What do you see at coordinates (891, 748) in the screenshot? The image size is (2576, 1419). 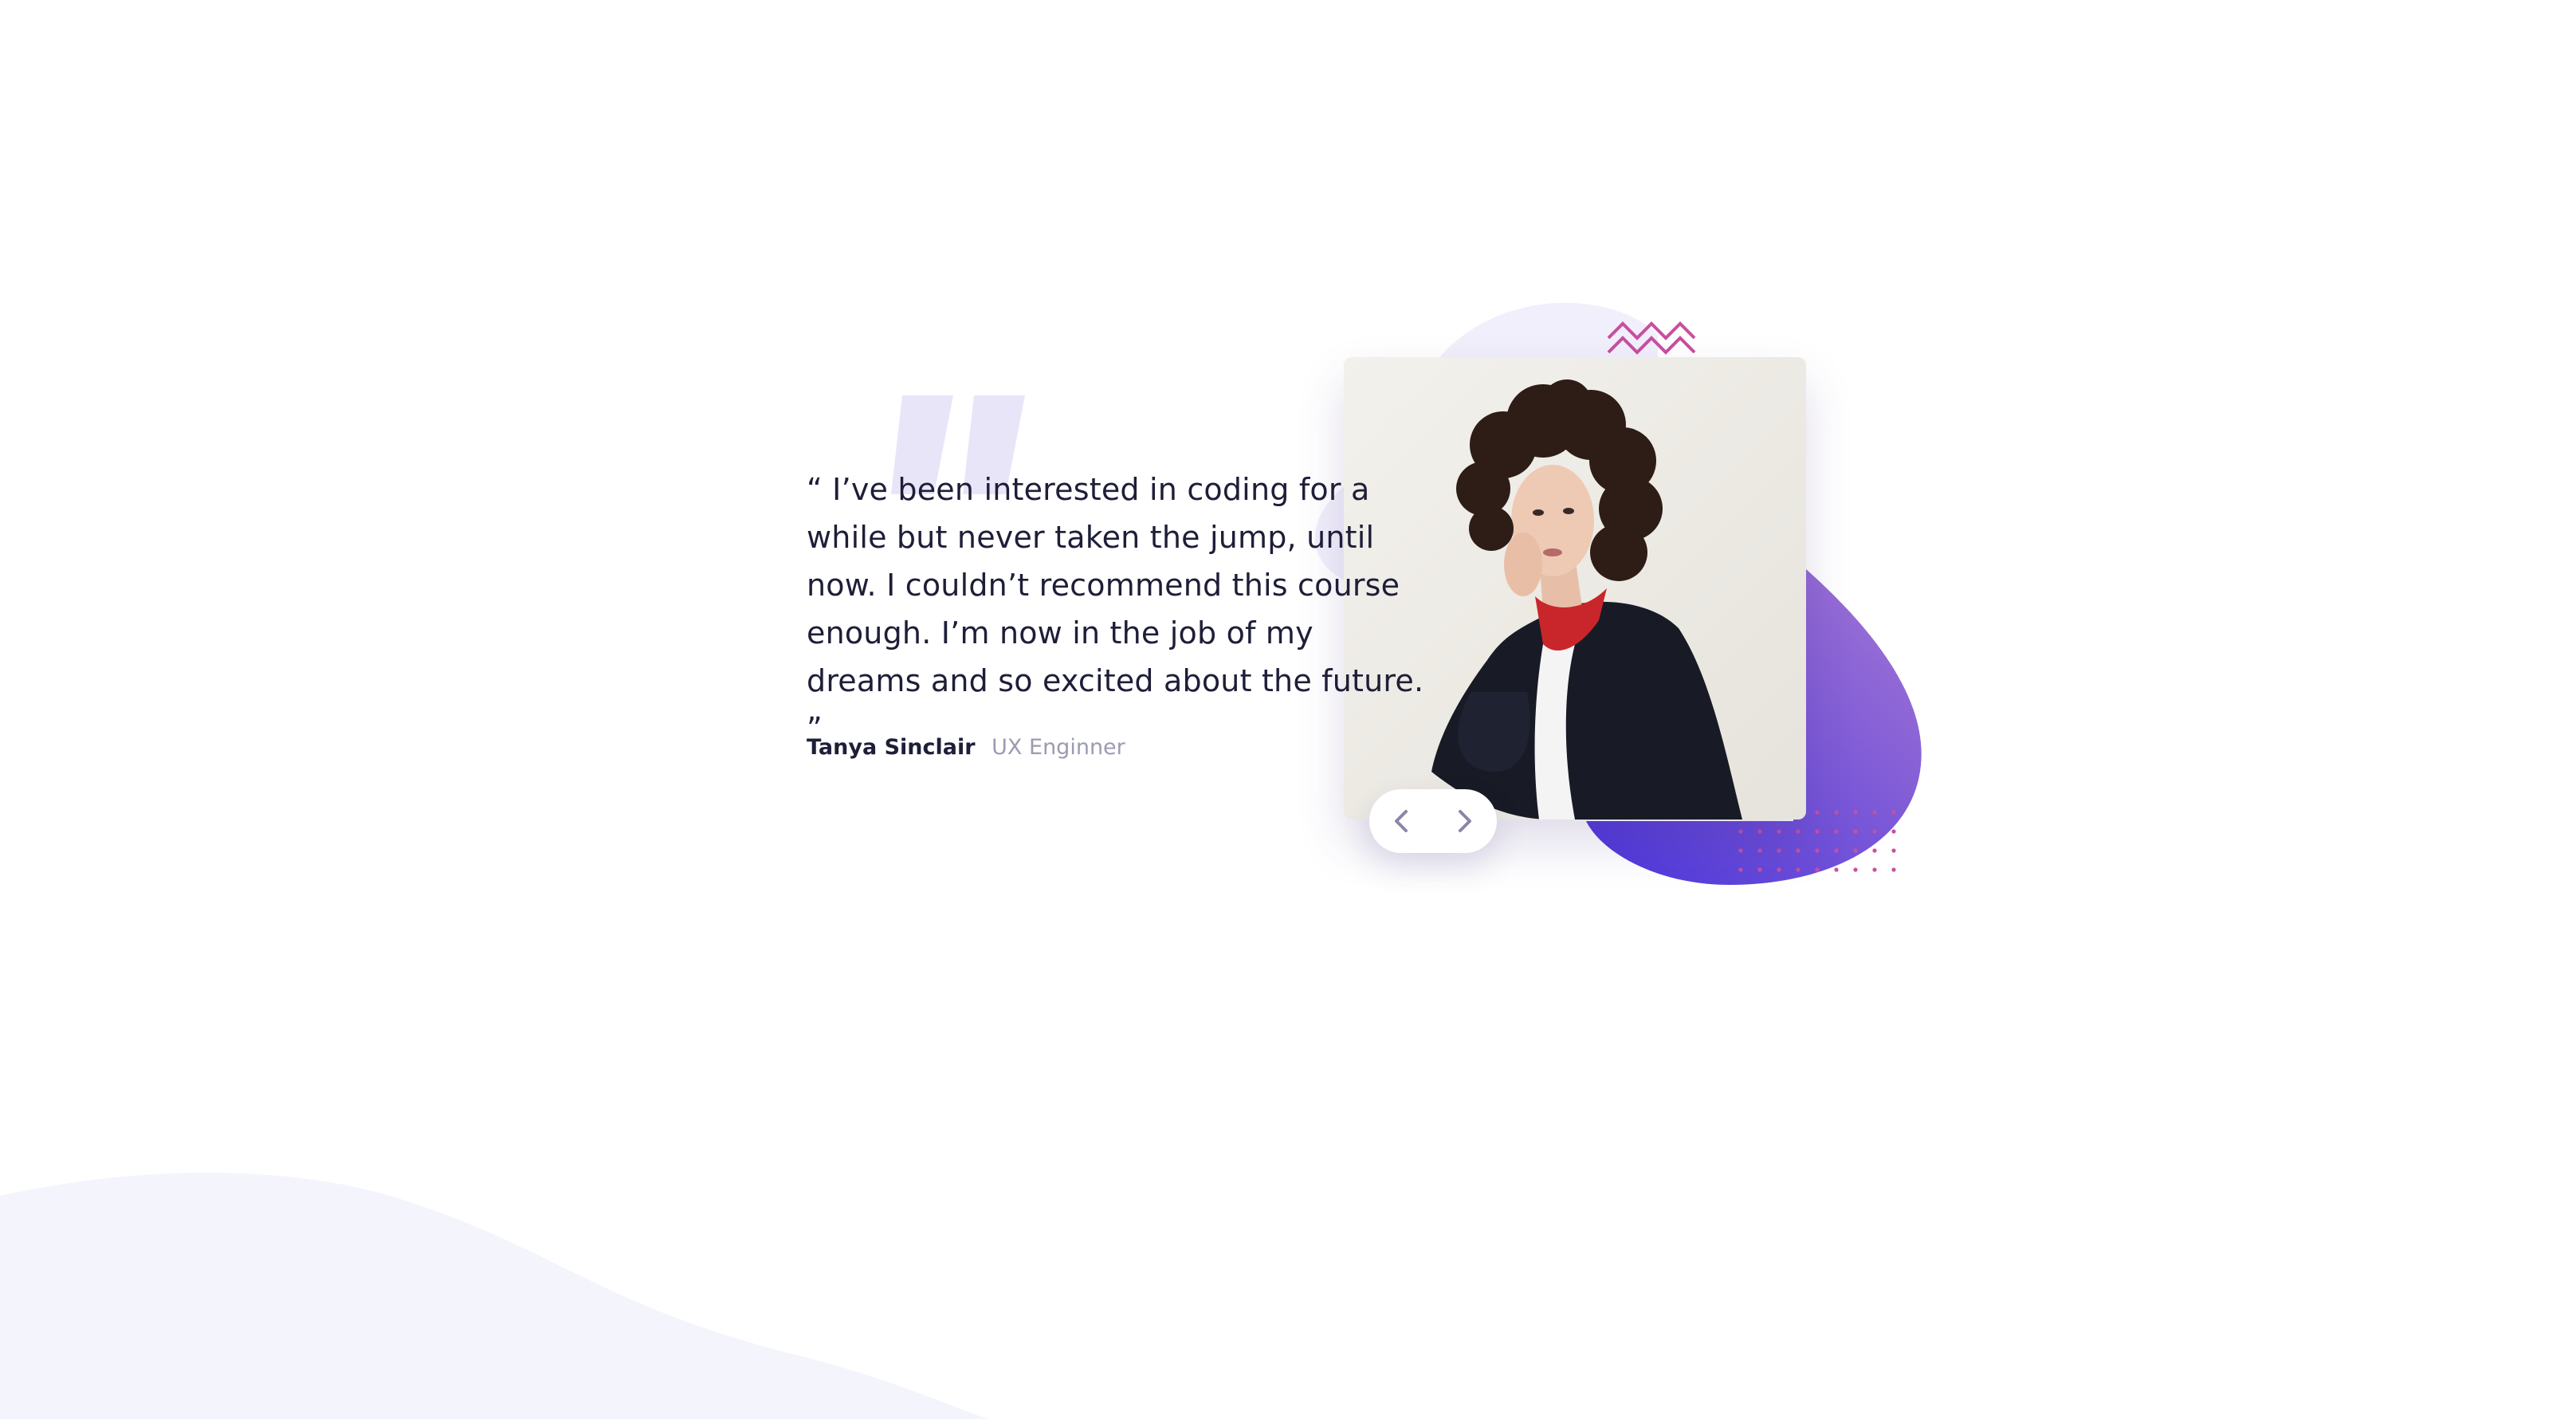 I see `author-name: Tanya Sinclair` at bounding box center [891, 748].